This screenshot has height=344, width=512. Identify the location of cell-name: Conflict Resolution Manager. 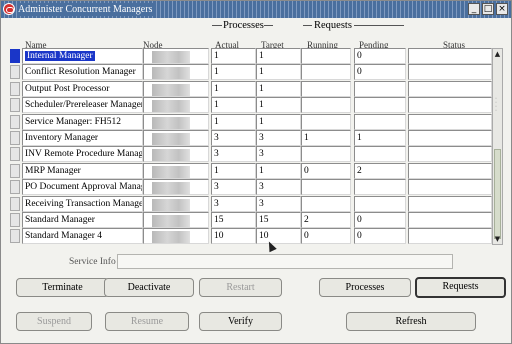
(82, 72).